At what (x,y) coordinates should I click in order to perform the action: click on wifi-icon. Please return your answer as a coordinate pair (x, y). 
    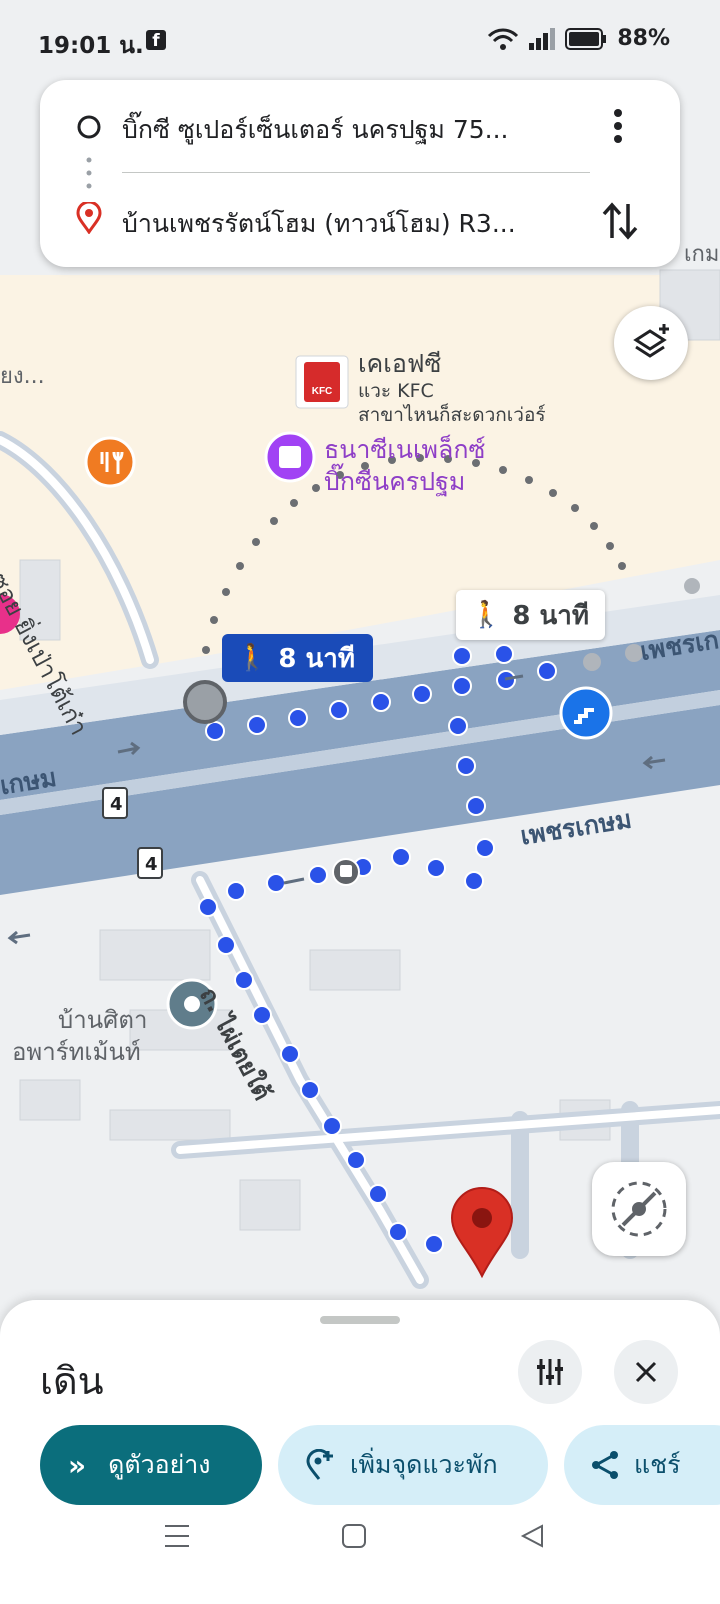
    Looking at the image, I should click on (503, 39).